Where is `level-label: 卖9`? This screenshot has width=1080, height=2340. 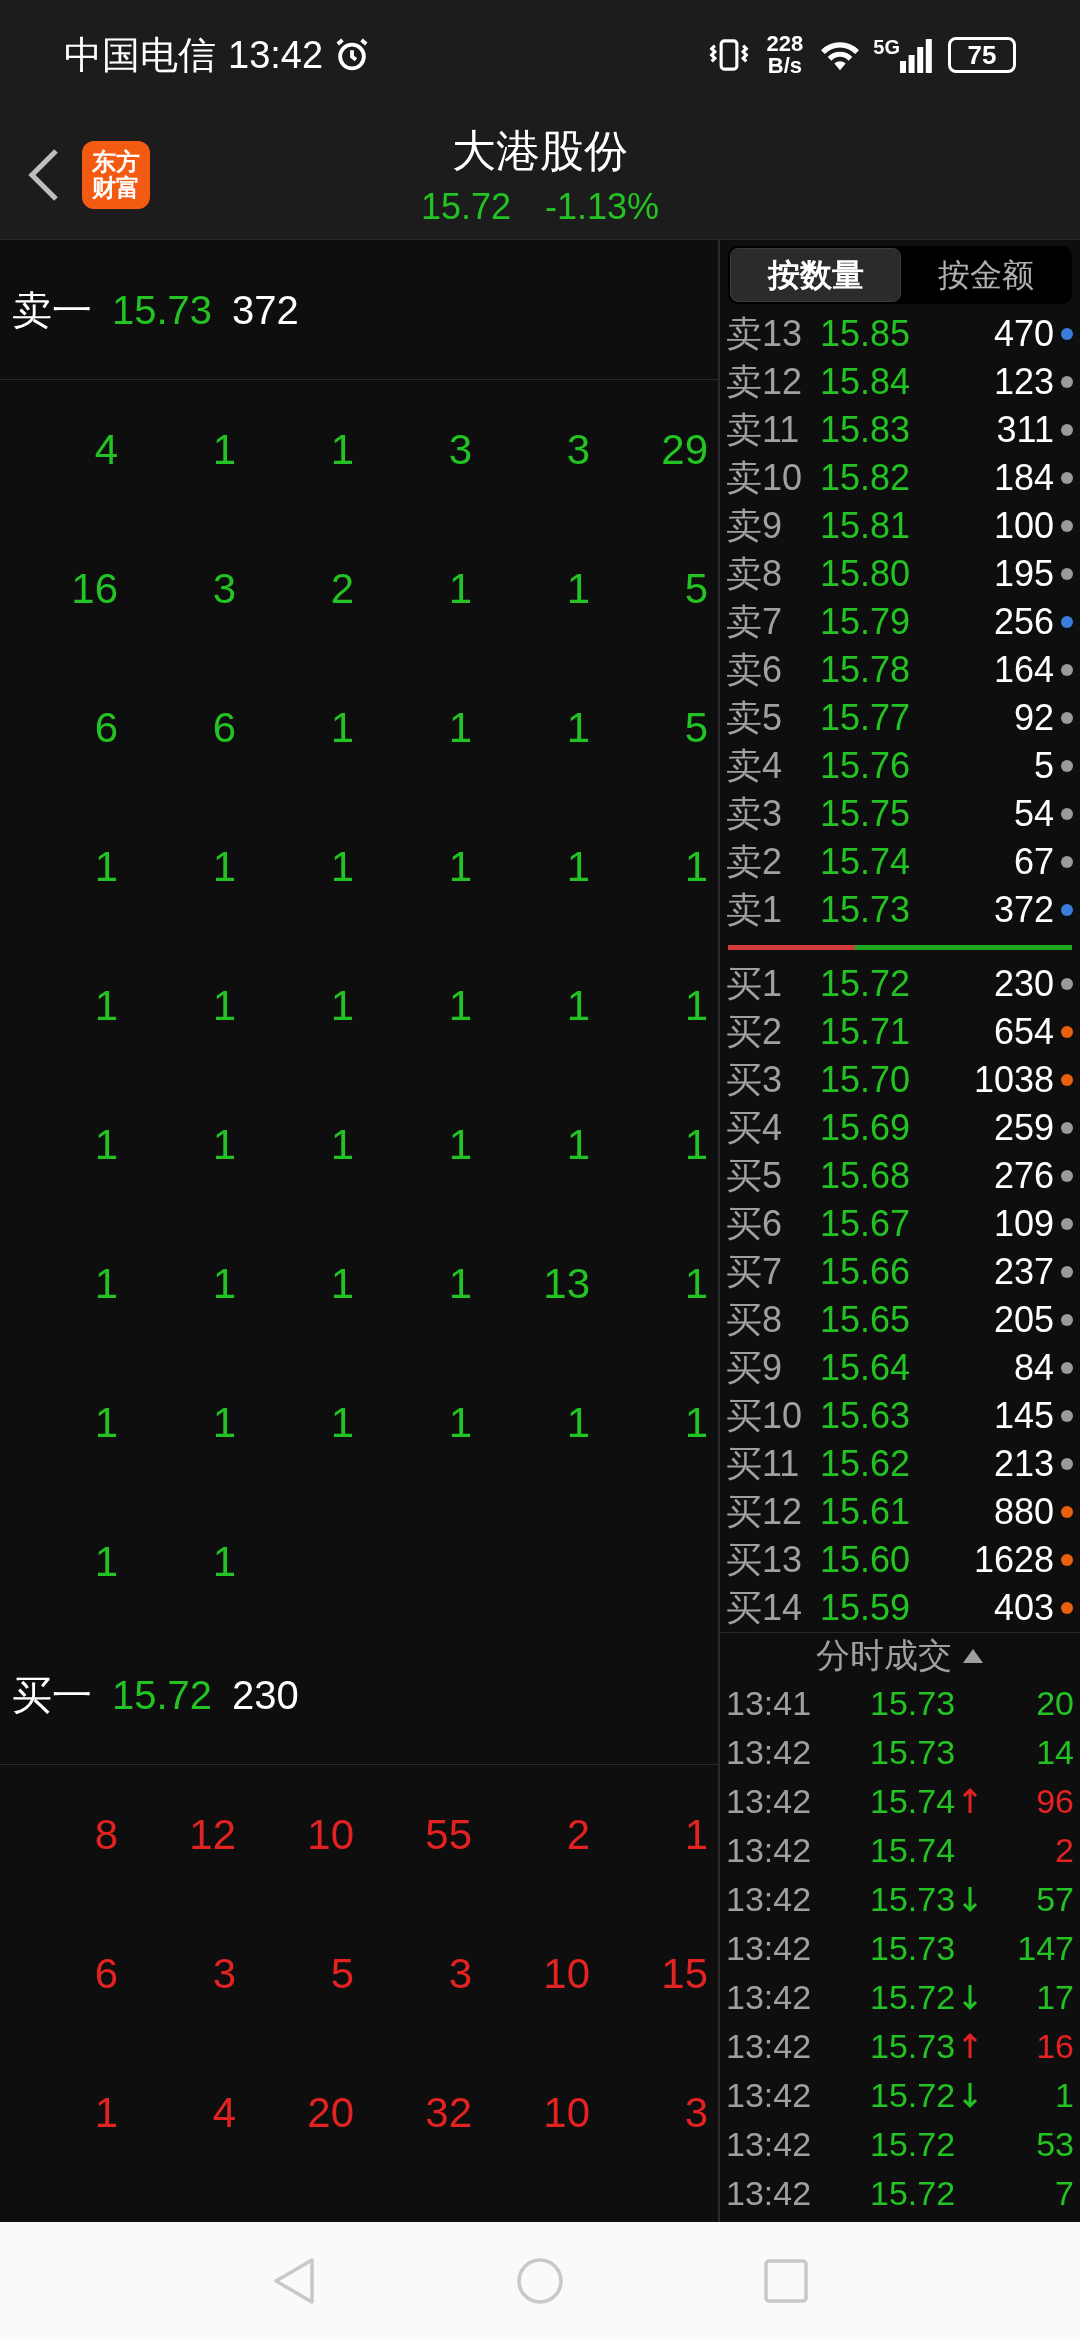
level-label: 卖9 is located at coordinates (754, 526).